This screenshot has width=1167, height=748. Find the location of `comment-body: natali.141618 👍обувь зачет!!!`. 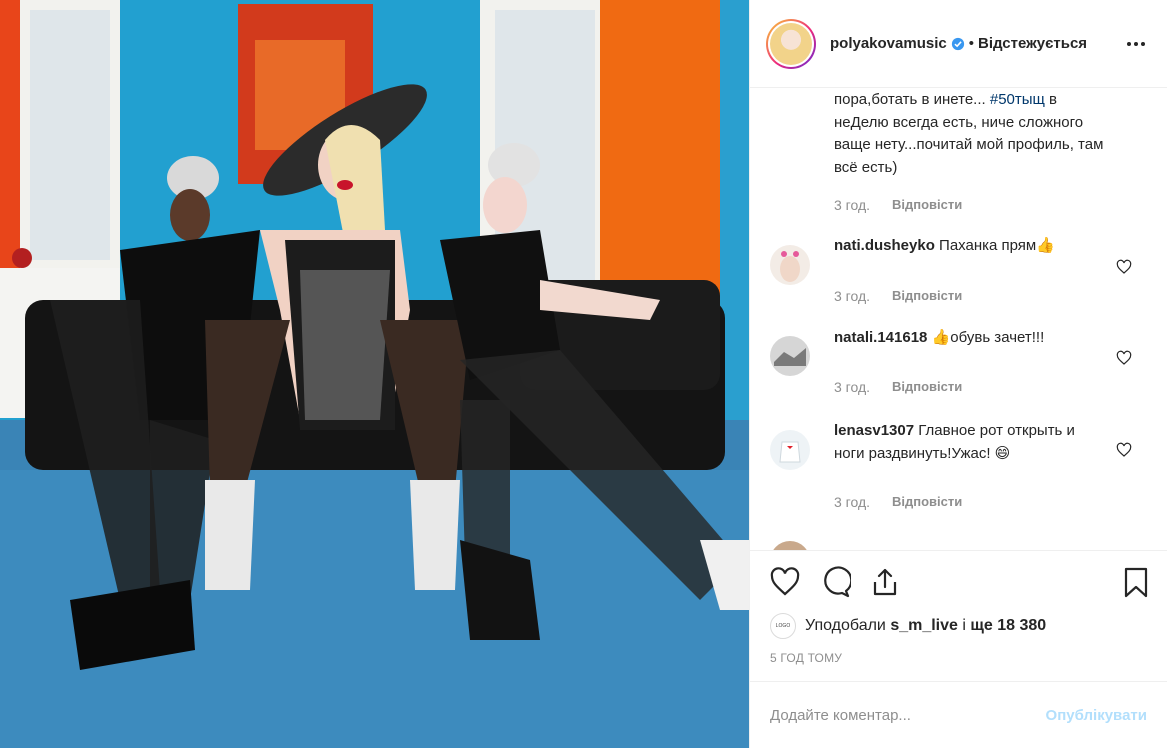

comment-body: natali.141618 👍обувь зачет!!! is located at coordinates (974, 338).